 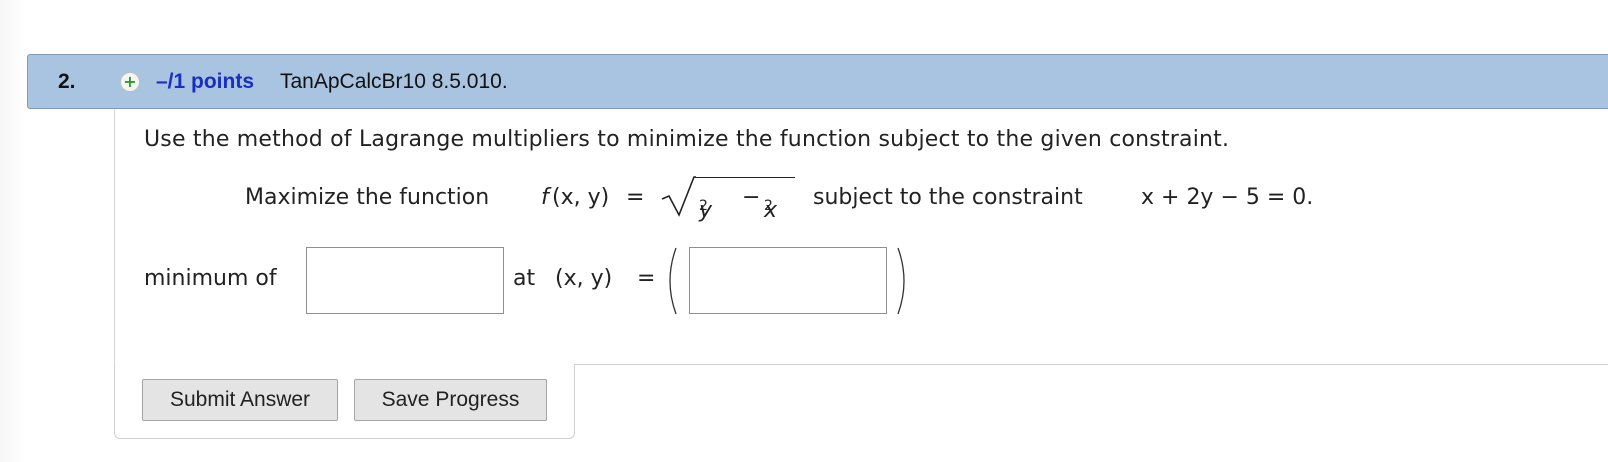 I want to click on point-equals: =, so click(x=646, y=278).